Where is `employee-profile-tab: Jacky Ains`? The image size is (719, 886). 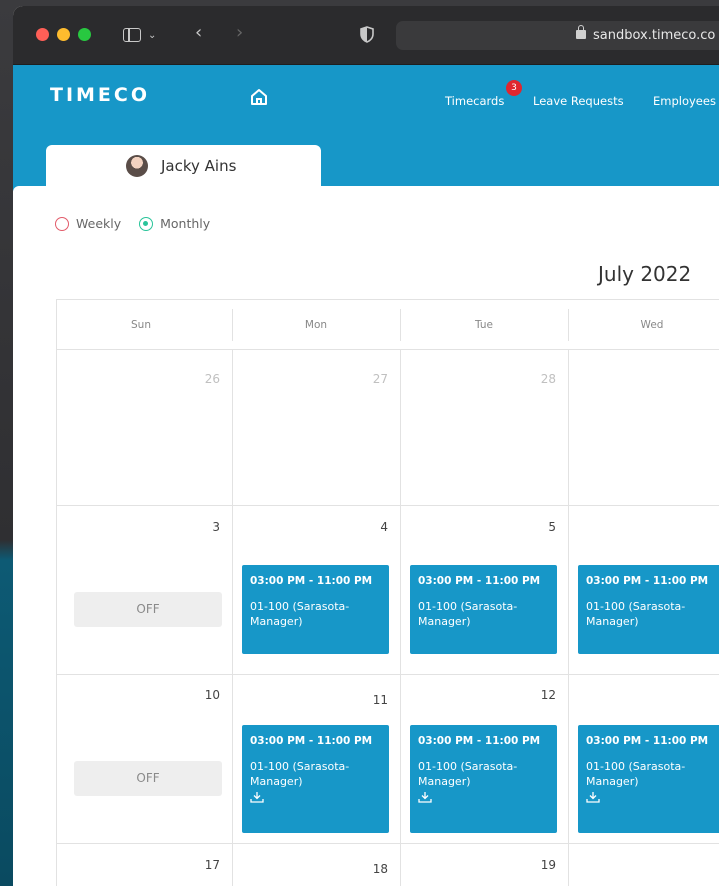
employee-profile-tab: Jacky Ains is located at coordinates (183, 168).